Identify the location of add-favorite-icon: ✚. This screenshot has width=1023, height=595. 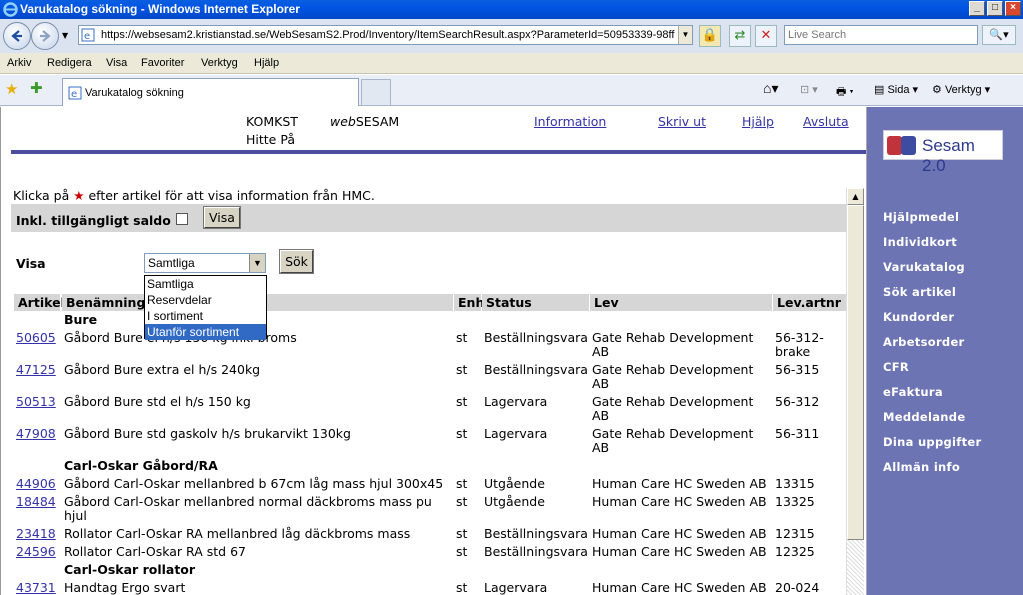
(36, 88).